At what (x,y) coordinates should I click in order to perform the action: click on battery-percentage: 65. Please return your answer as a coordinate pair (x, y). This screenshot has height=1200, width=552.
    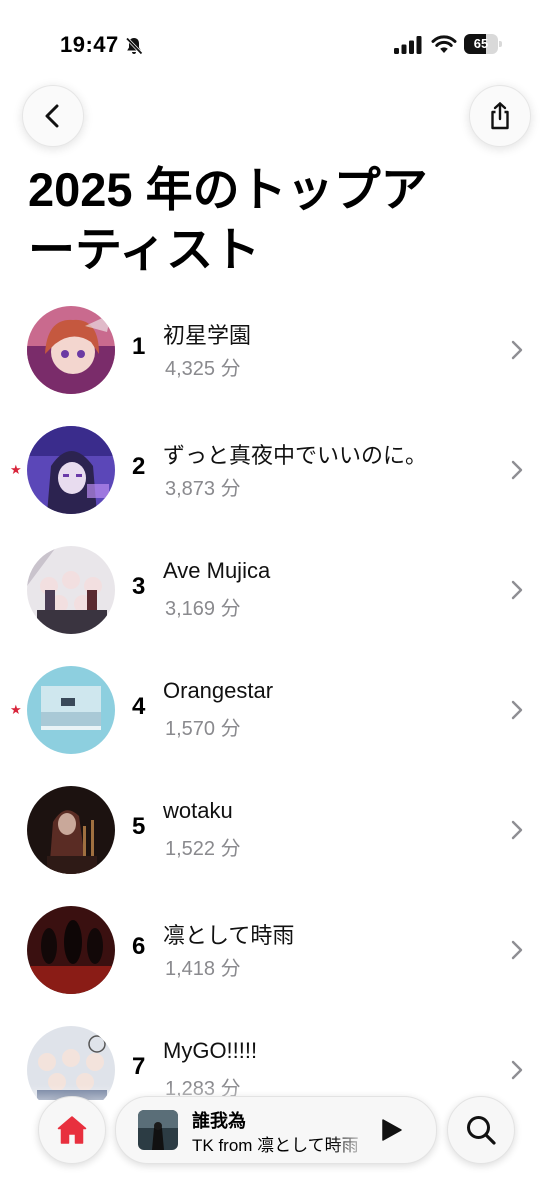
    Looking at the image, I should click on (481, 43).